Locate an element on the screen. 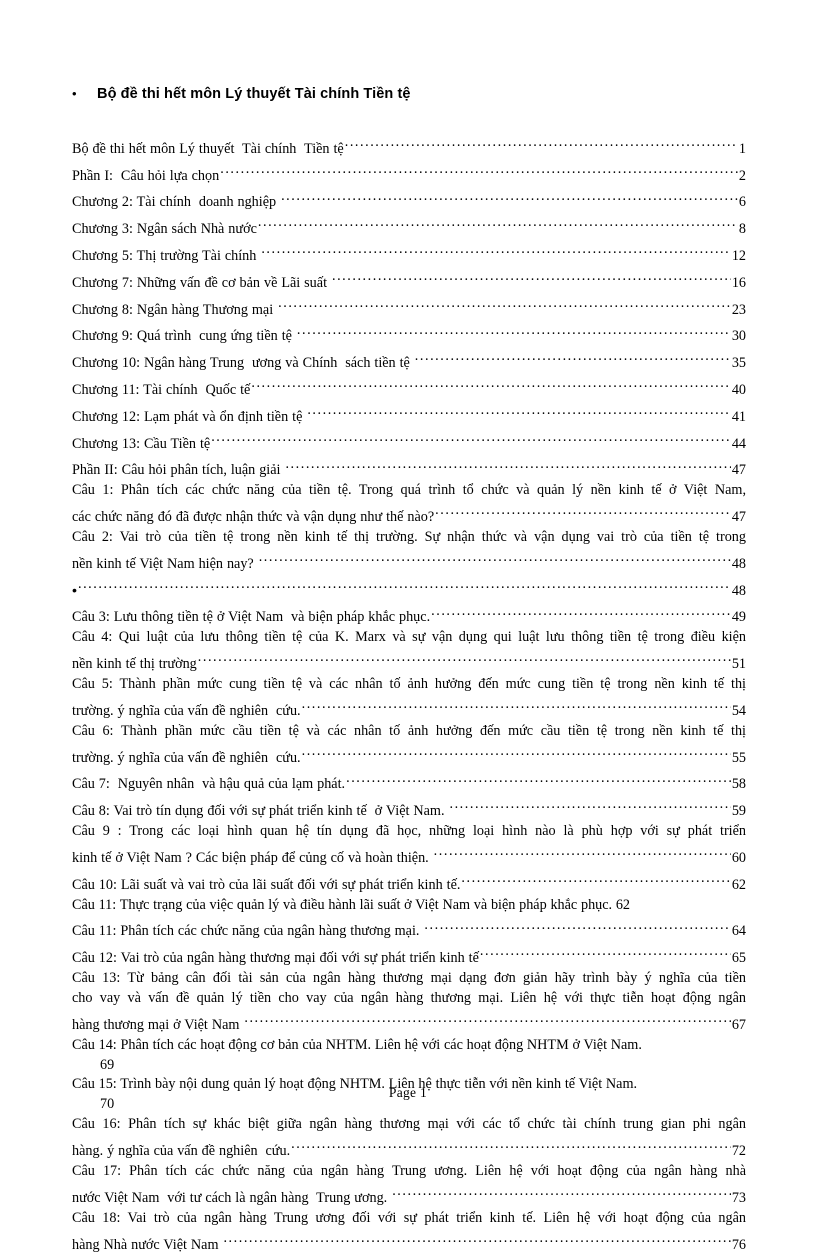 The width and height of the screenshot is (816, 1255). toc-entry-label: hàng. ý nghĩa của vấn đề nghiên cứu. is located at coordinates (181, 1152).